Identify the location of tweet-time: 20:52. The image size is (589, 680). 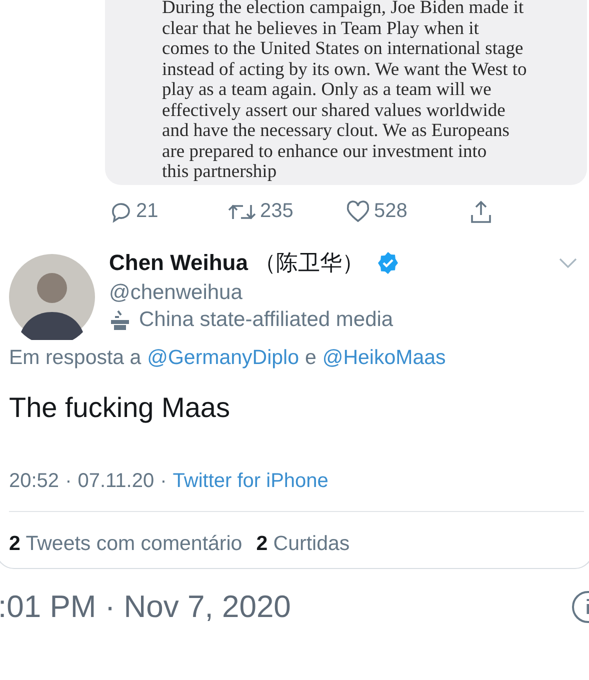
(34, 481).